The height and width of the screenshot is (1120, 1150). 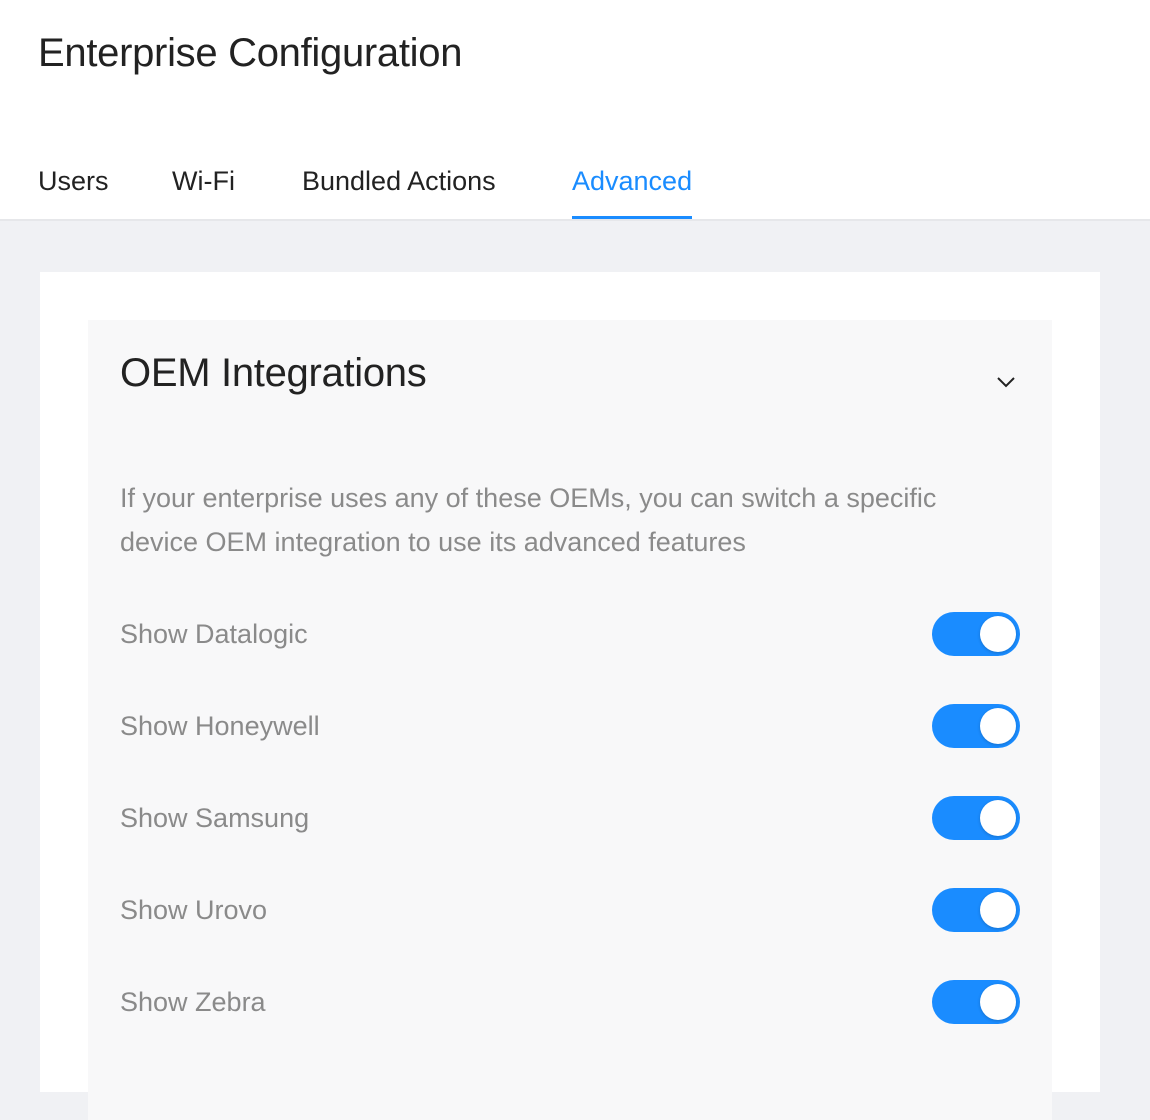 I want to click on oem-row-zebra: Show Zebra, so click(x=570, y=1002).